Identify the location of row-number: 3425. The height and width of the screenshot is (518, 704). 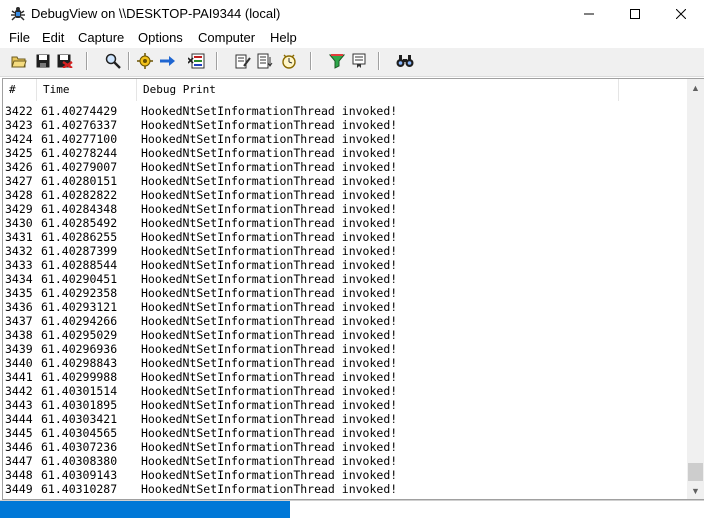
(19, 153).